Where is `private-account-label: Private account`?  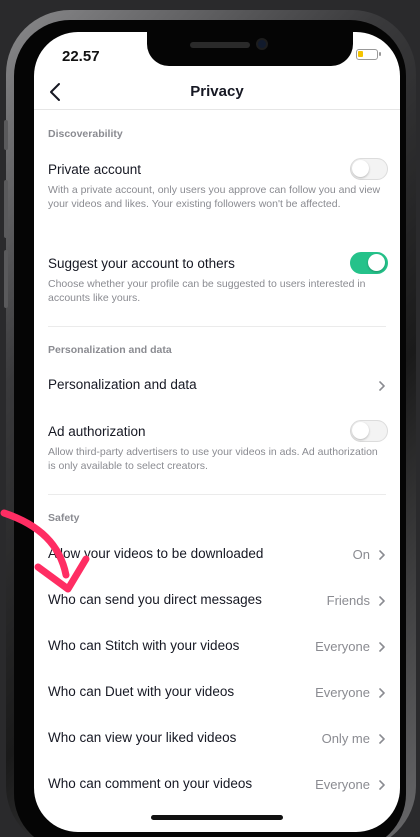
private-account-label: Private account is located at coordinates (95, 169).